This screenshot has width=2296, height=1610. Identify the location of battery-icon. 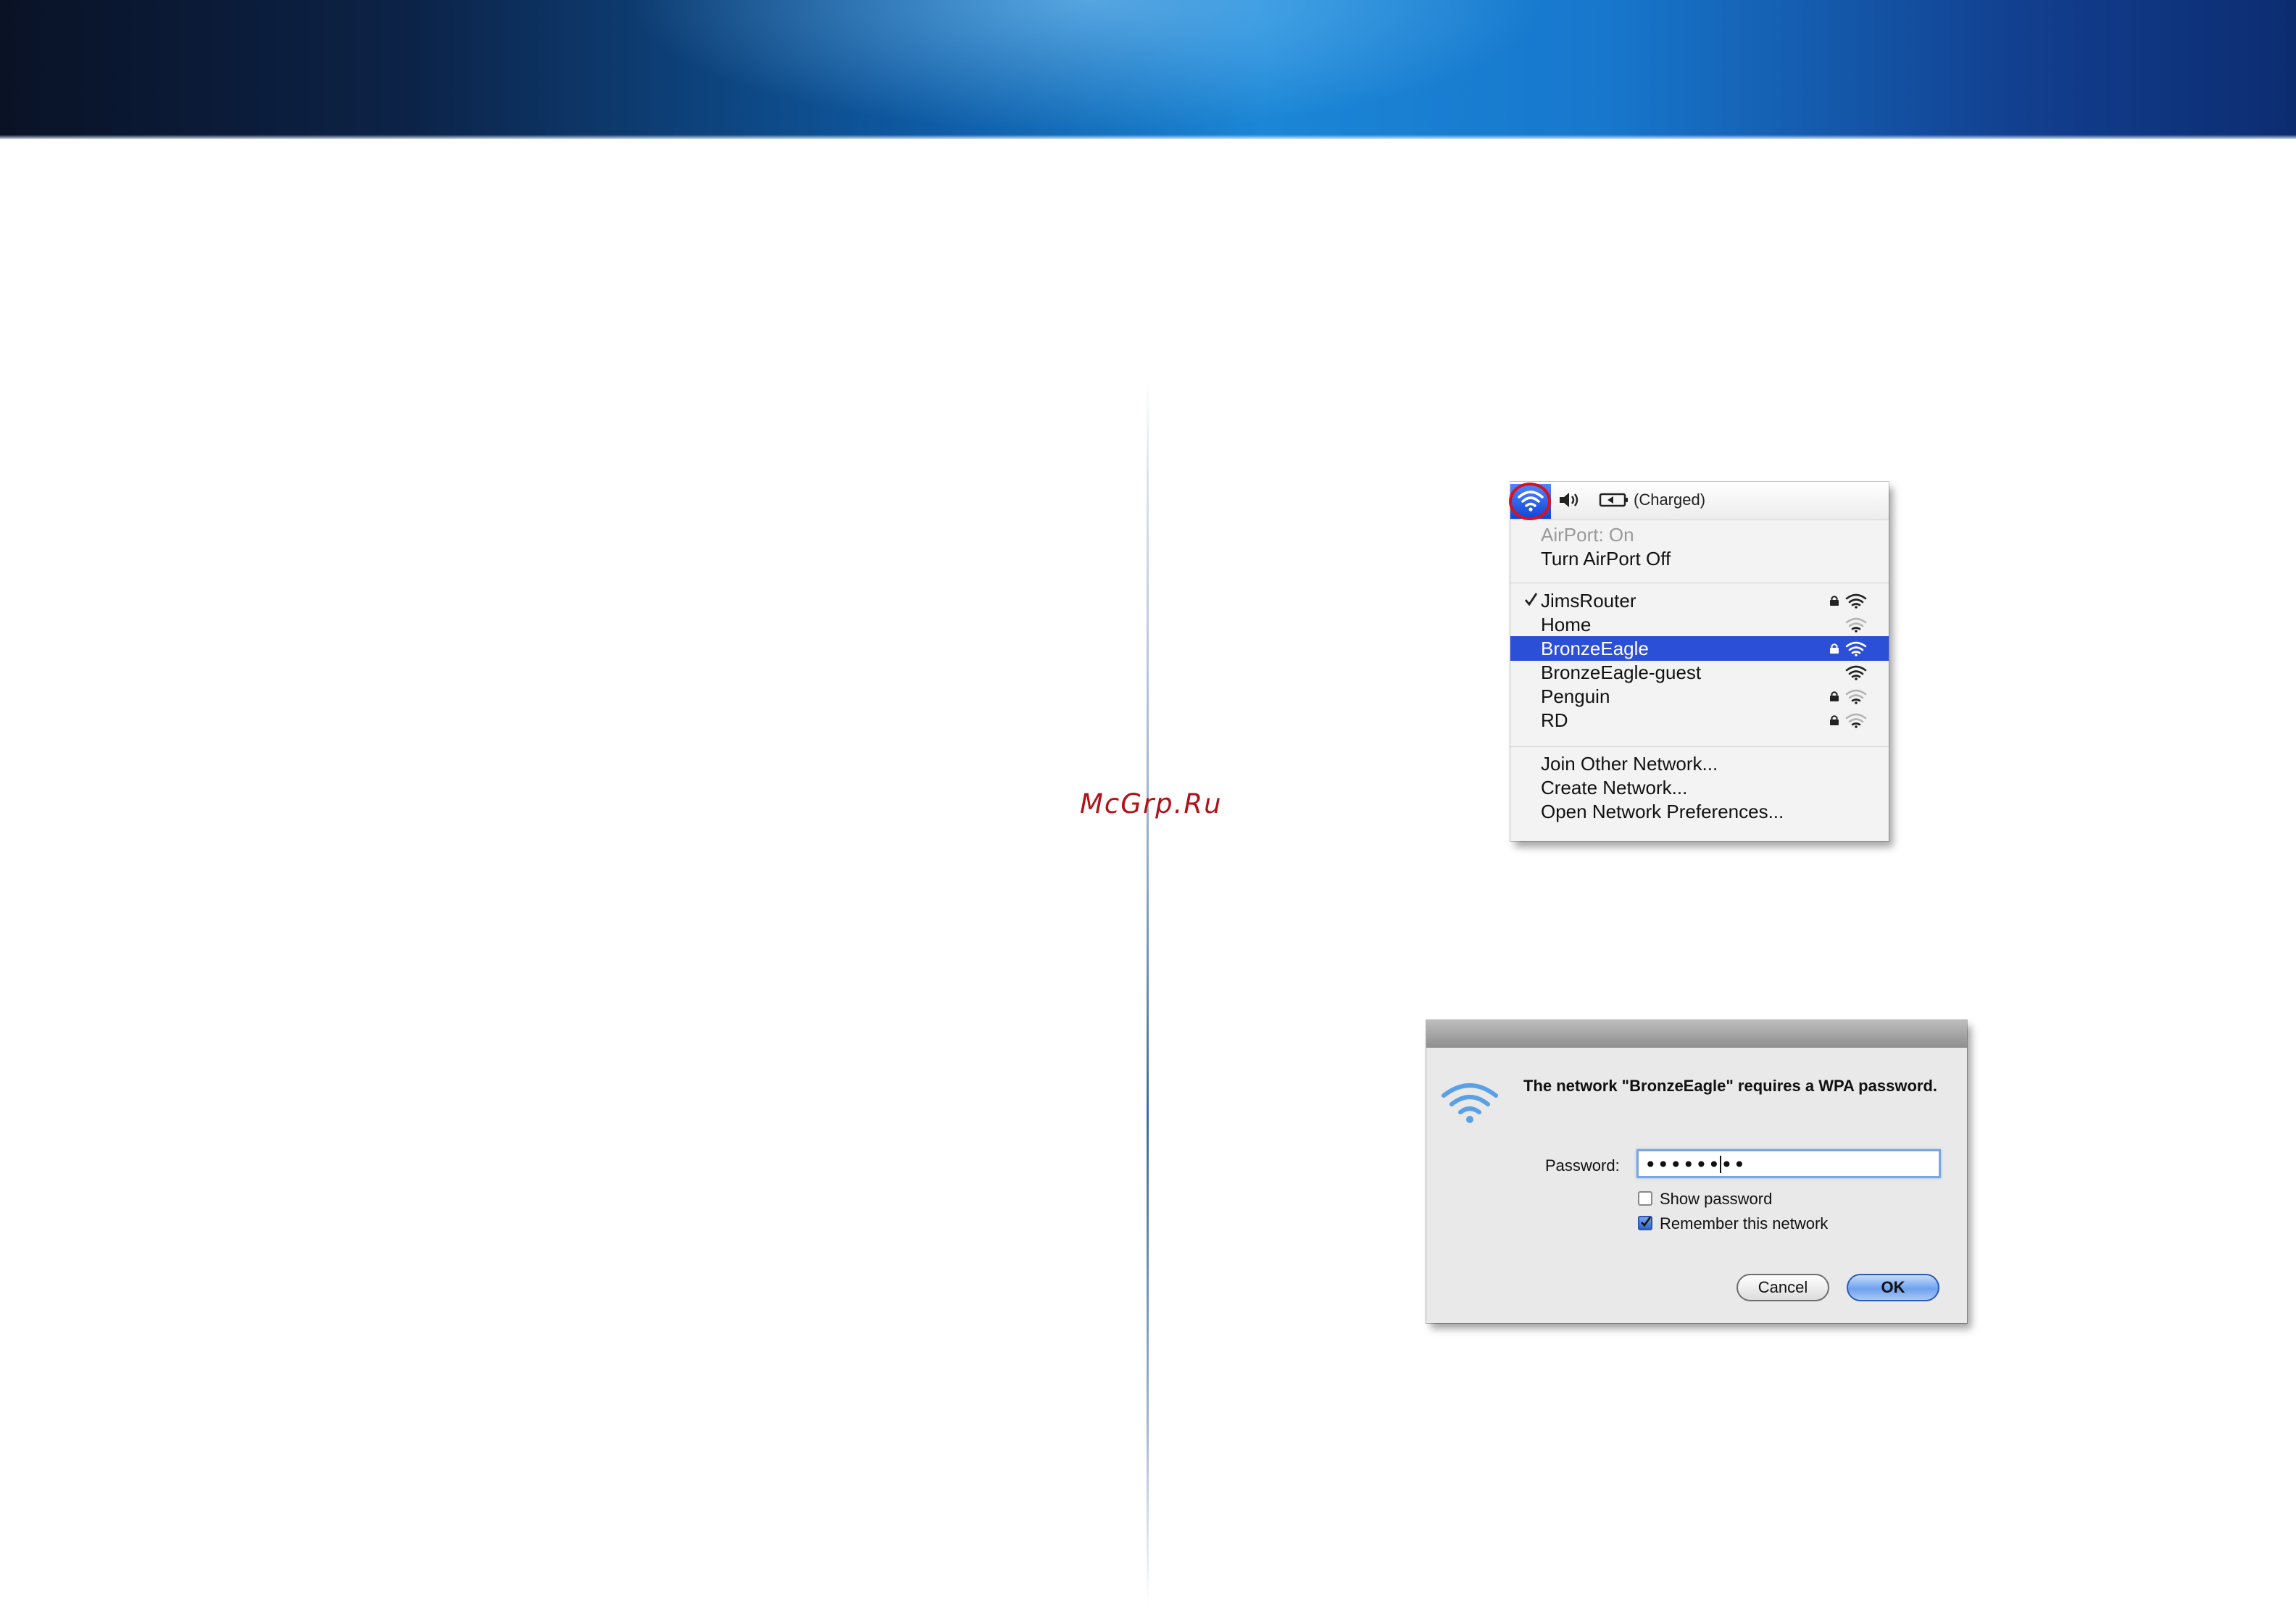
(1614, 500).